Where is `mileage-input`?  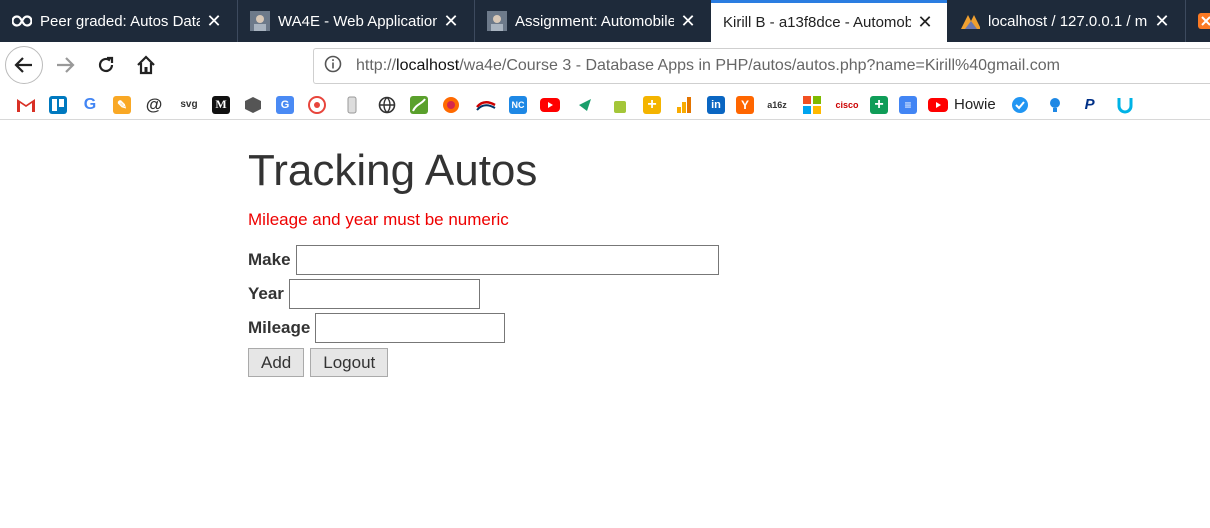 mileage-input is located at coordinates (410, 328).